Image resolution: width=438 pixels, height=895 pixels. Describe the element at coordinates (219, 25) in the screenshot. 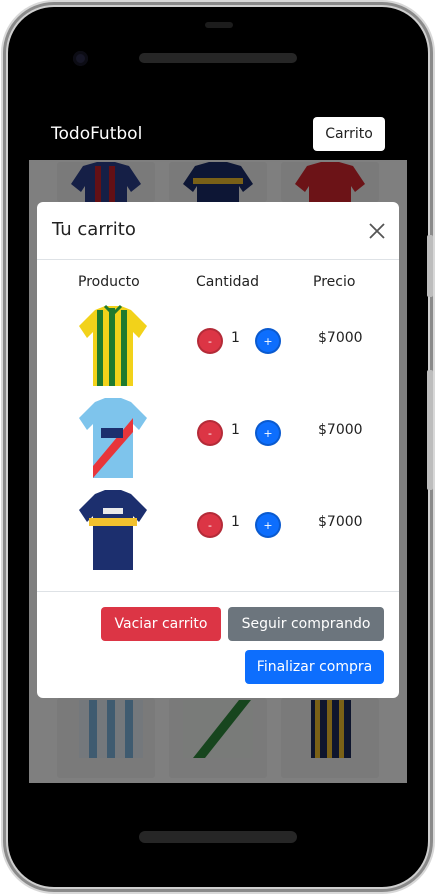

I see `earpiece` at that location.